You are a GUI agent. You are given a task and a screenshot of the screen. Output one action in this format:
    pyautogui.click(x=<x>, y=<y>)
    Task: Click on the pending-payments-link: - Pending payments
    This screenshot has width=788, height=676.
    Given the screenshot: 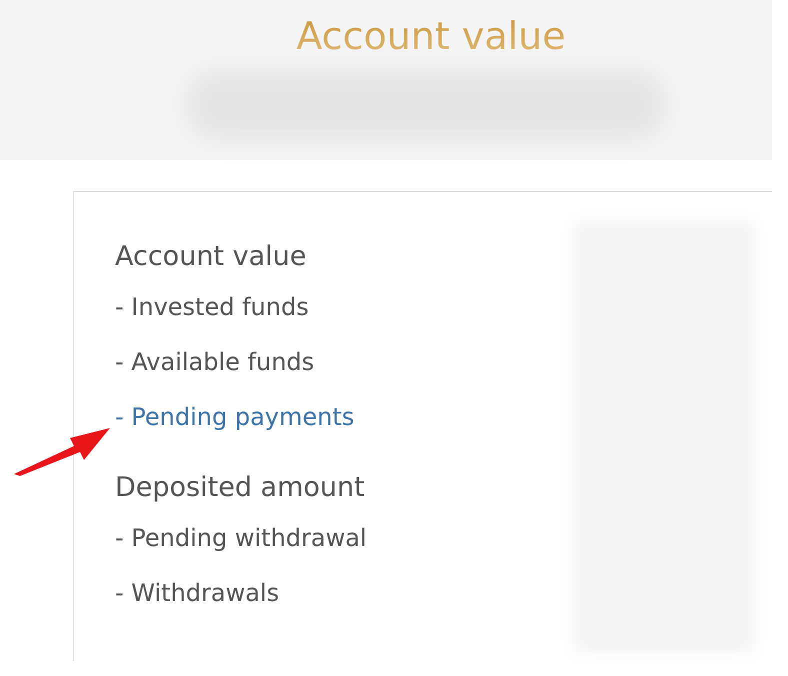 What is the action you would take?
    pyautogui.click(x=234, y=417)
    